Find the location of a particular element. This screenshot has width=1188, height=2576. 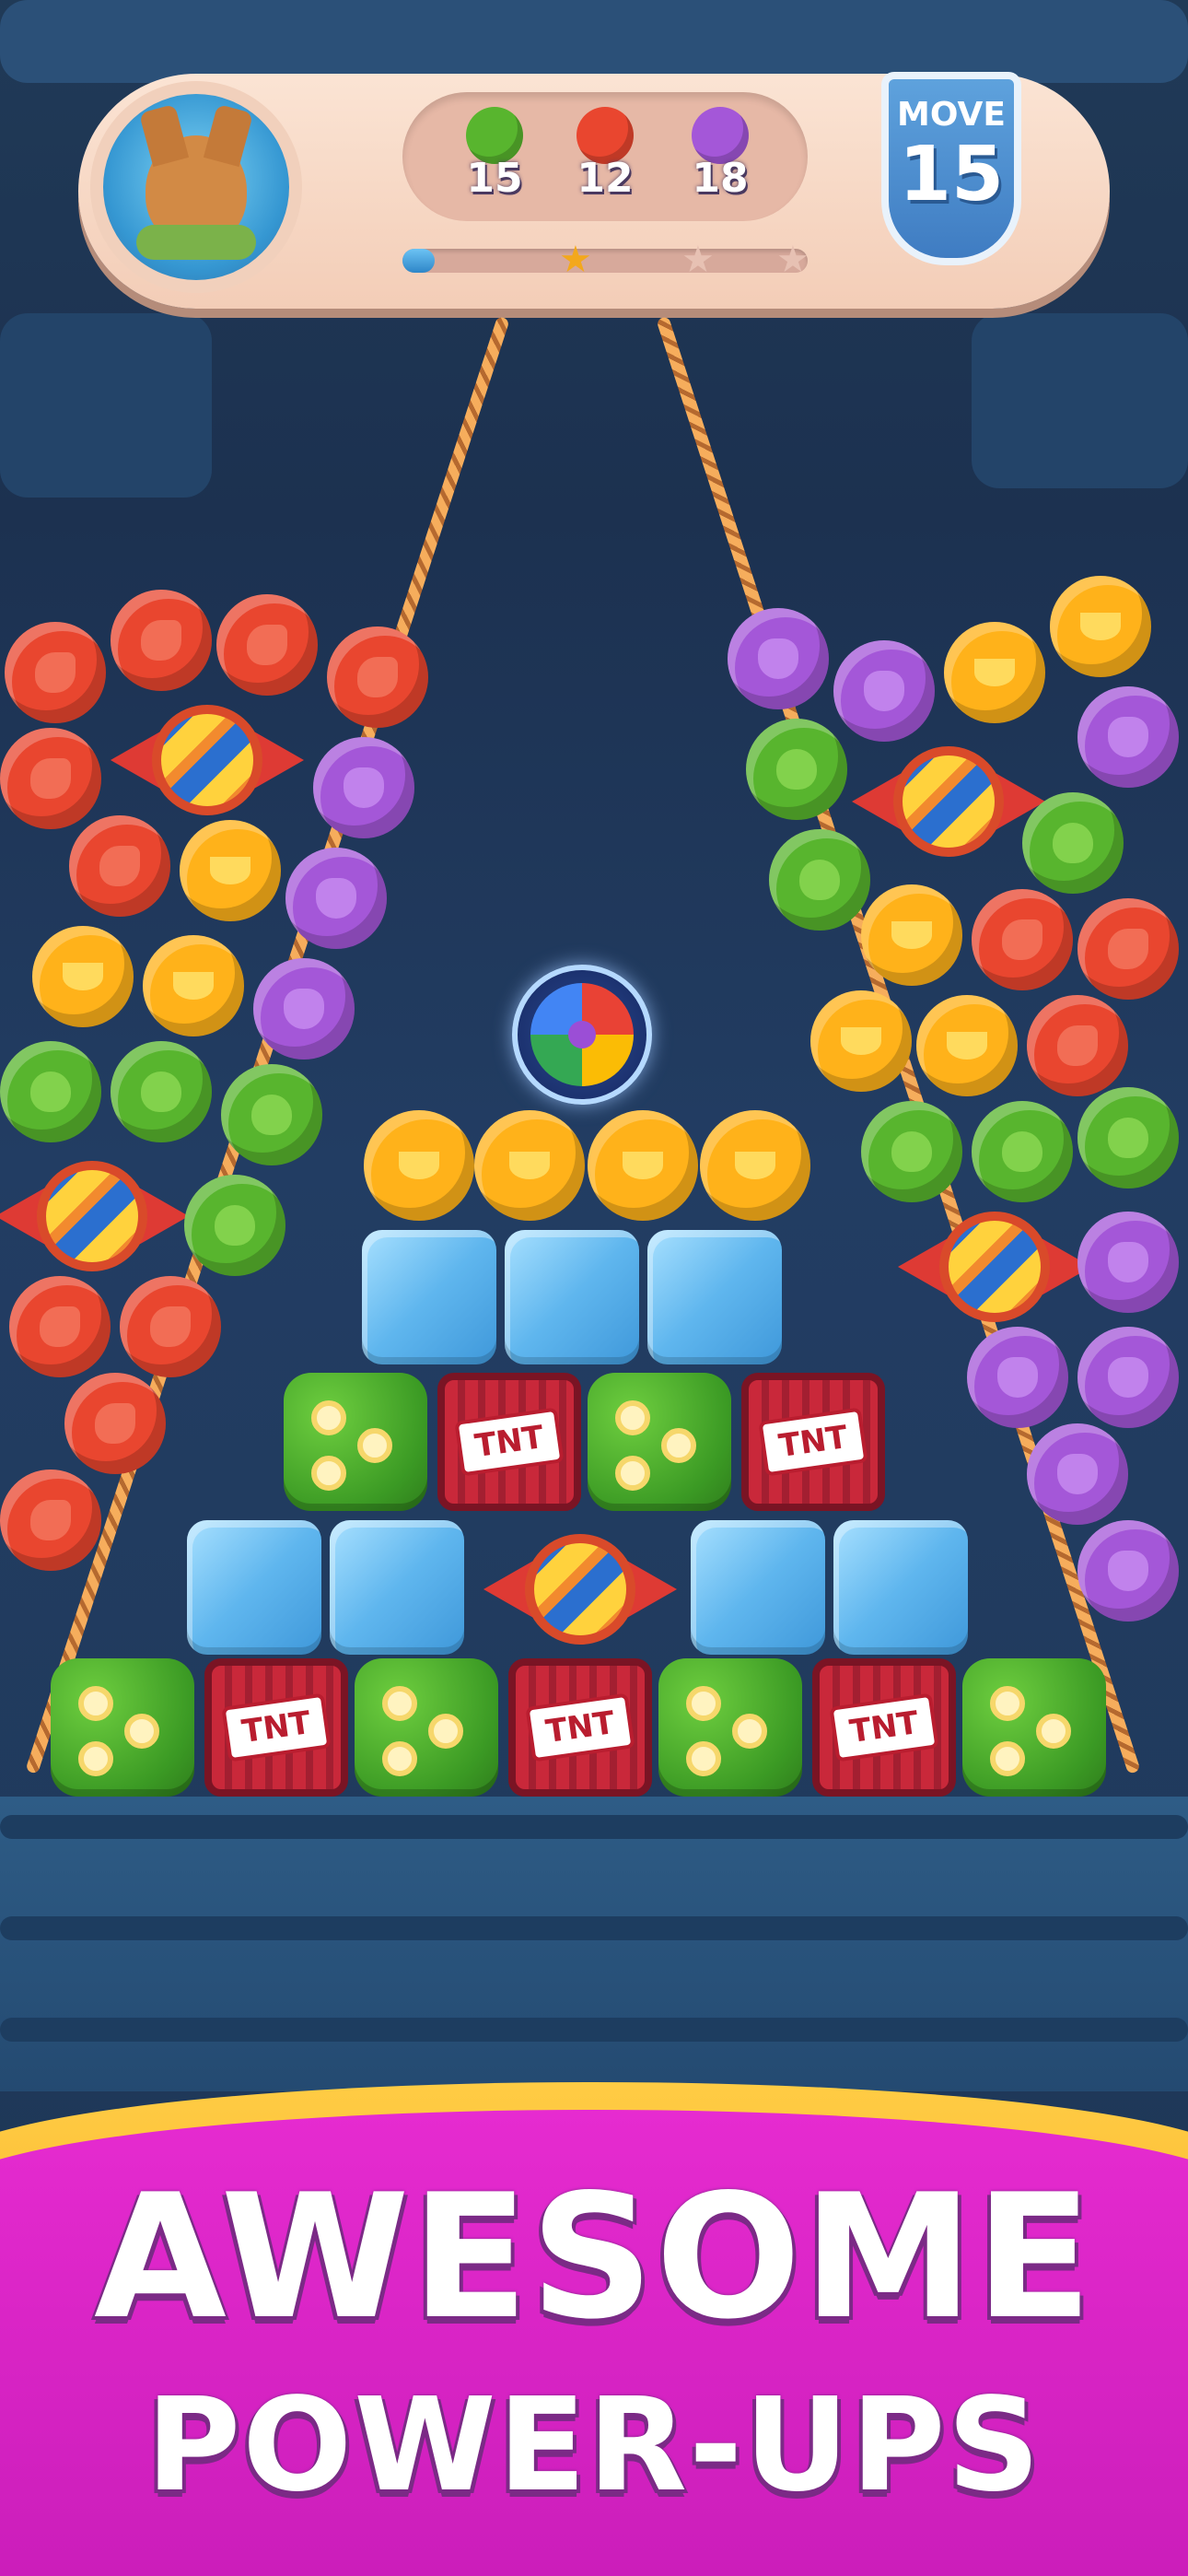

goal-grape: 18 is located at coordinates (720, 154).